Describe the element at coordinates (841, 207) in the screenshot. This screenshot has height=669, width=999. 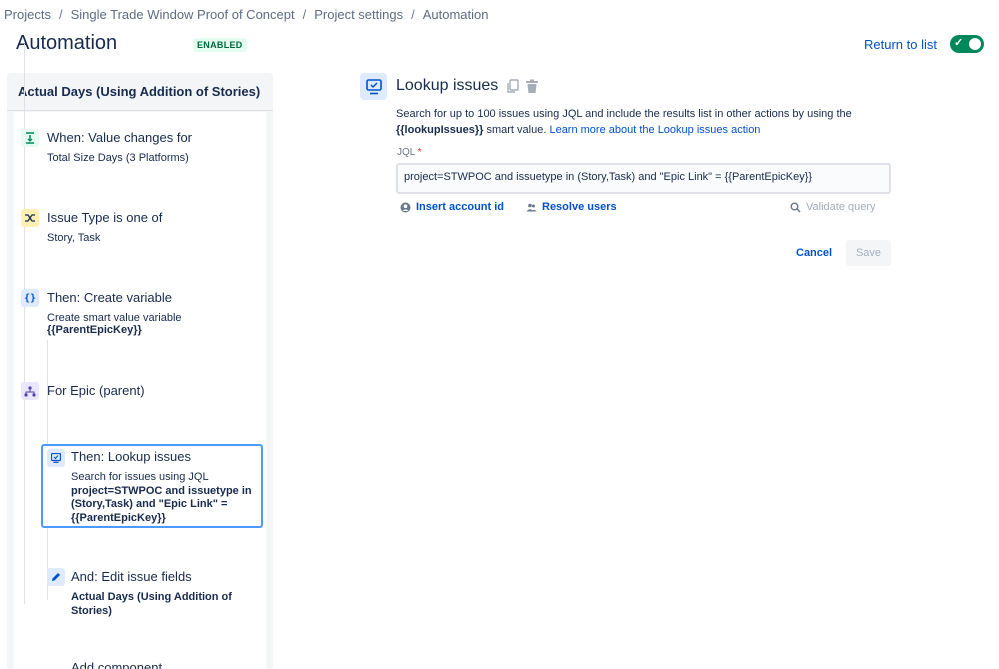
I see `validate-query-label: Validate query` at that location.